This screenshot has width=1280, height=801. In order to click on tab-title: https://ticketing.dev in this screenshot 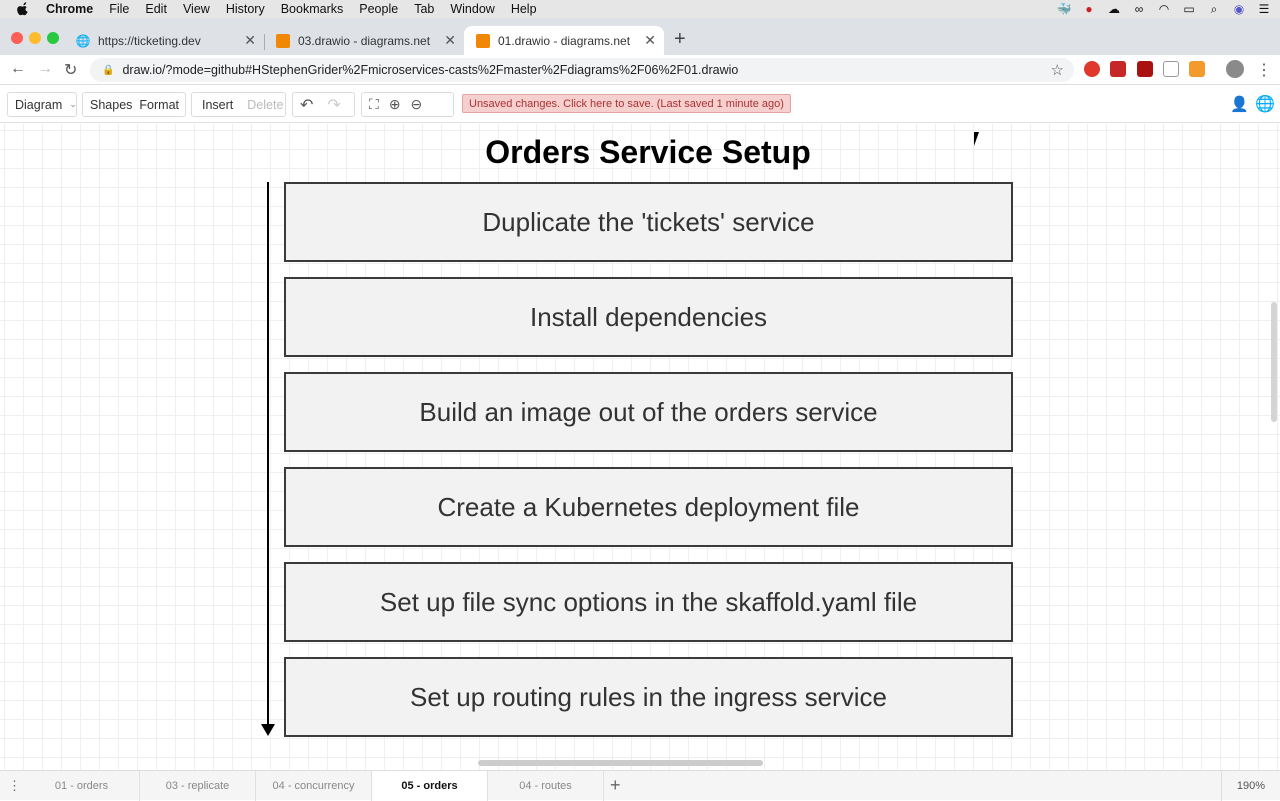, I will do `click(149, 40)`.